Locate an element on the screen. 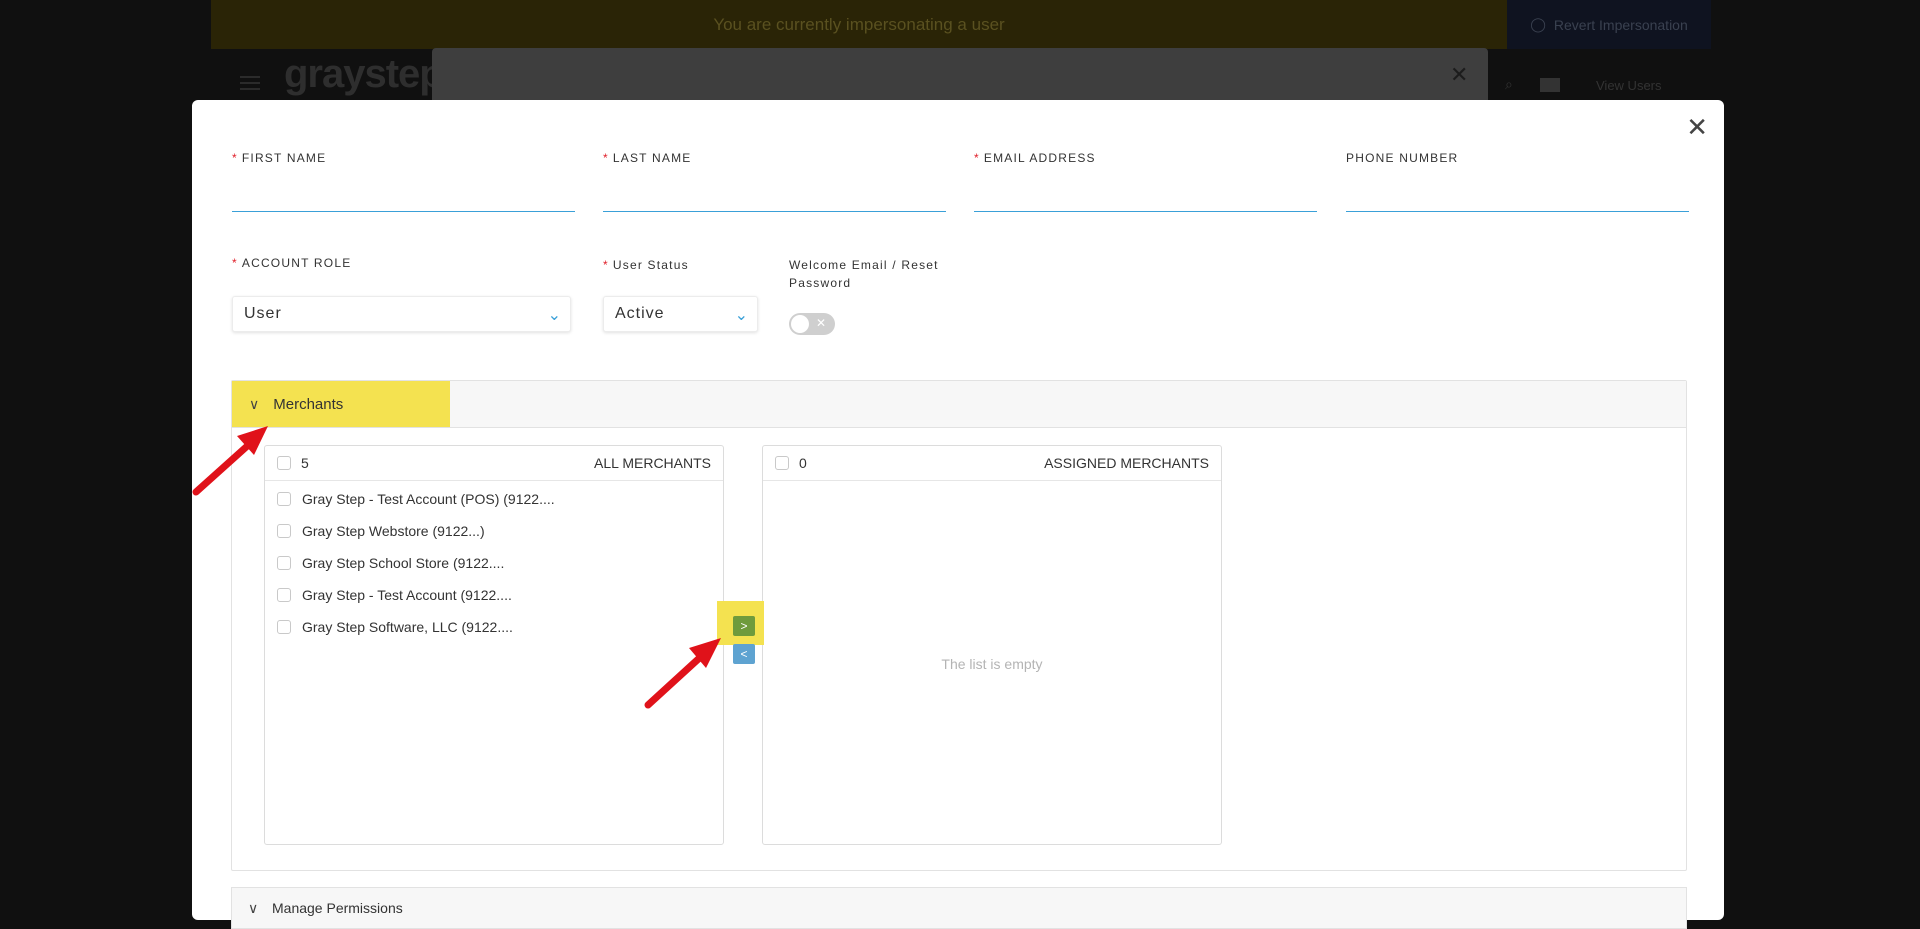  user-status-label: User Status is located at coordinates (650, 265).